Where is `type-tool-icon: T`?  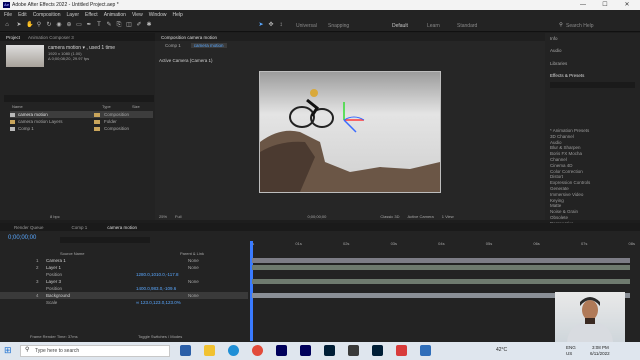 type-tool-icon: T is located at coordinates (99, 25).